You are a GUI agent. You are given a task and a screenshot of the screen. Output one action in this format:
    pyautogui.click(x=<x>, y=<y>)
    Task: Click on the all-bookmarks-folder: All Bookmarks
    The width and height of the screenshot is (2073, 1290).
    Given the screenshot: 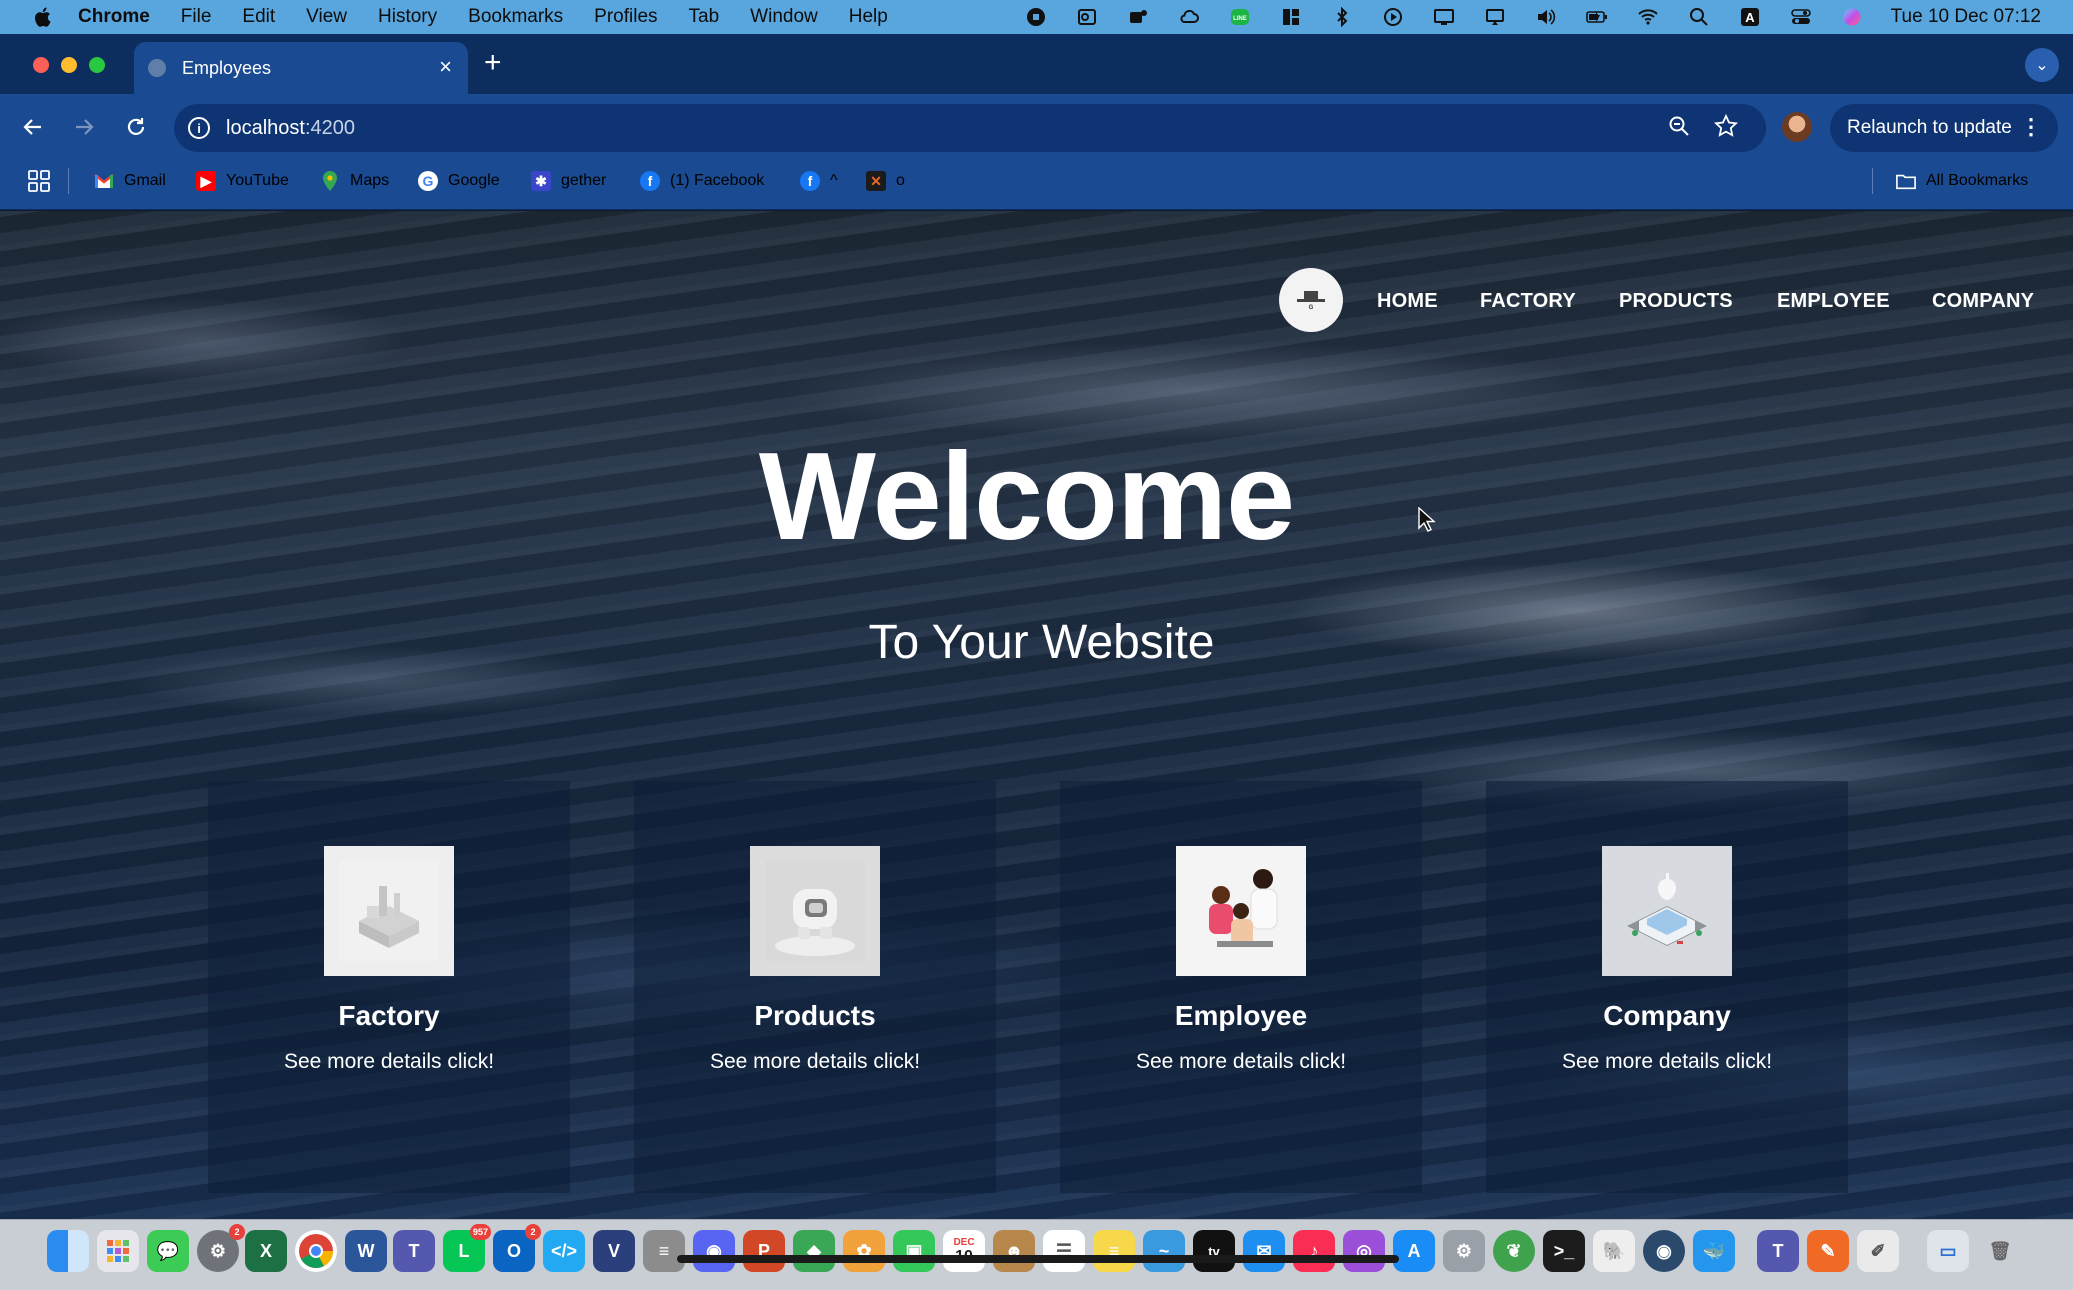 What is the action you would take?
    pyautogui.click(x=1962, y=181)
    